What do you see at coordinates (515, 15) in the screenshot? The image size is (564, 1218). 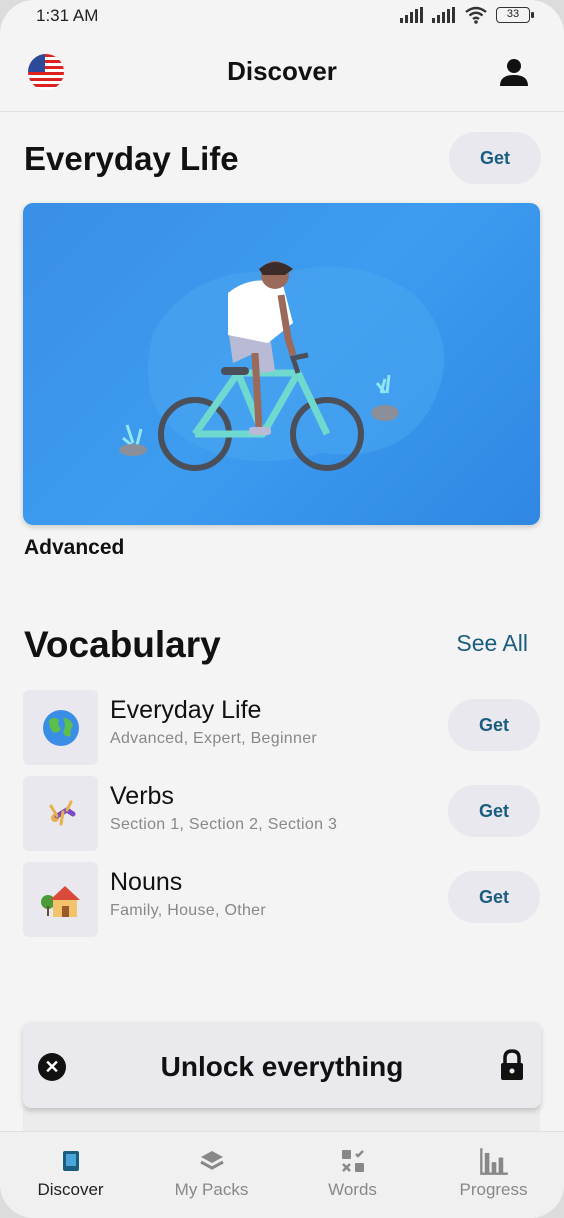 I see `battery-icon: 33` at bounding box center [515, 15].